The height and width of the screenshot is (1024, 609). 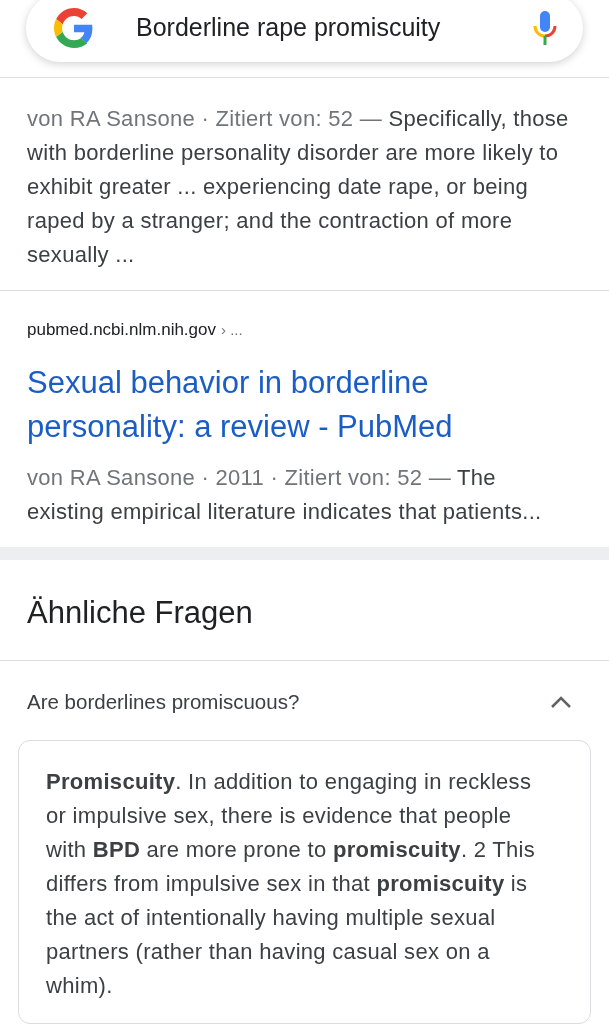 I want to click on search-query: Borderline rape promiscuity, so click(x=334, y=28).